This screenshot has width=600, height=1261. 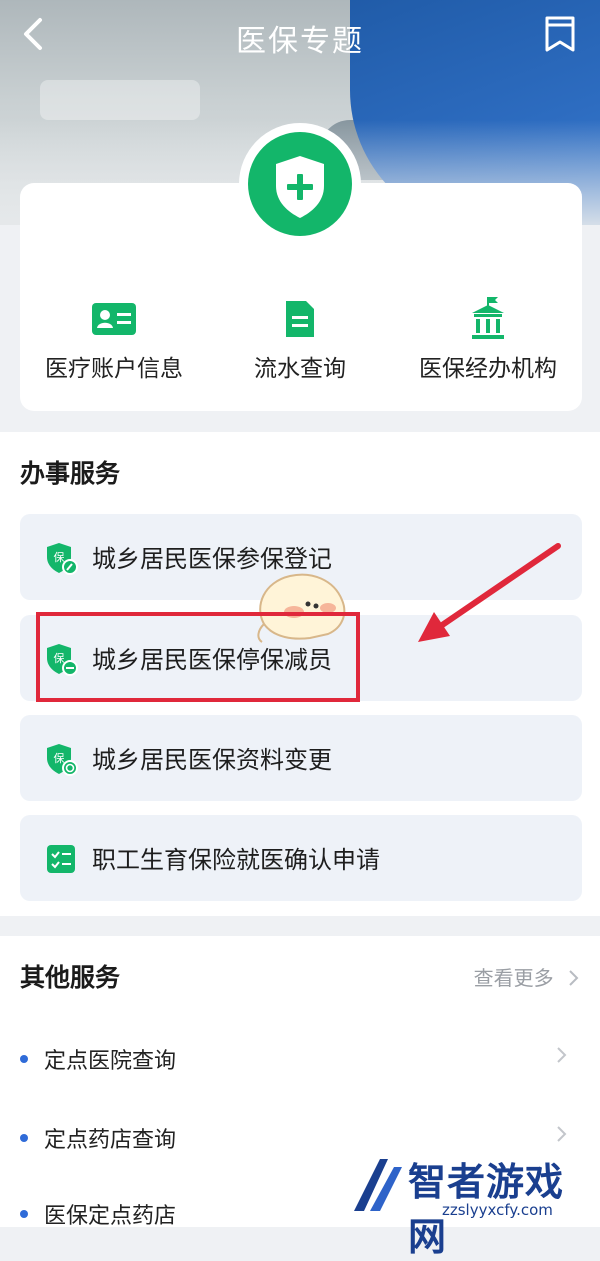 I want to click on top-bar: 医保专题, so click(x=300, y=35).